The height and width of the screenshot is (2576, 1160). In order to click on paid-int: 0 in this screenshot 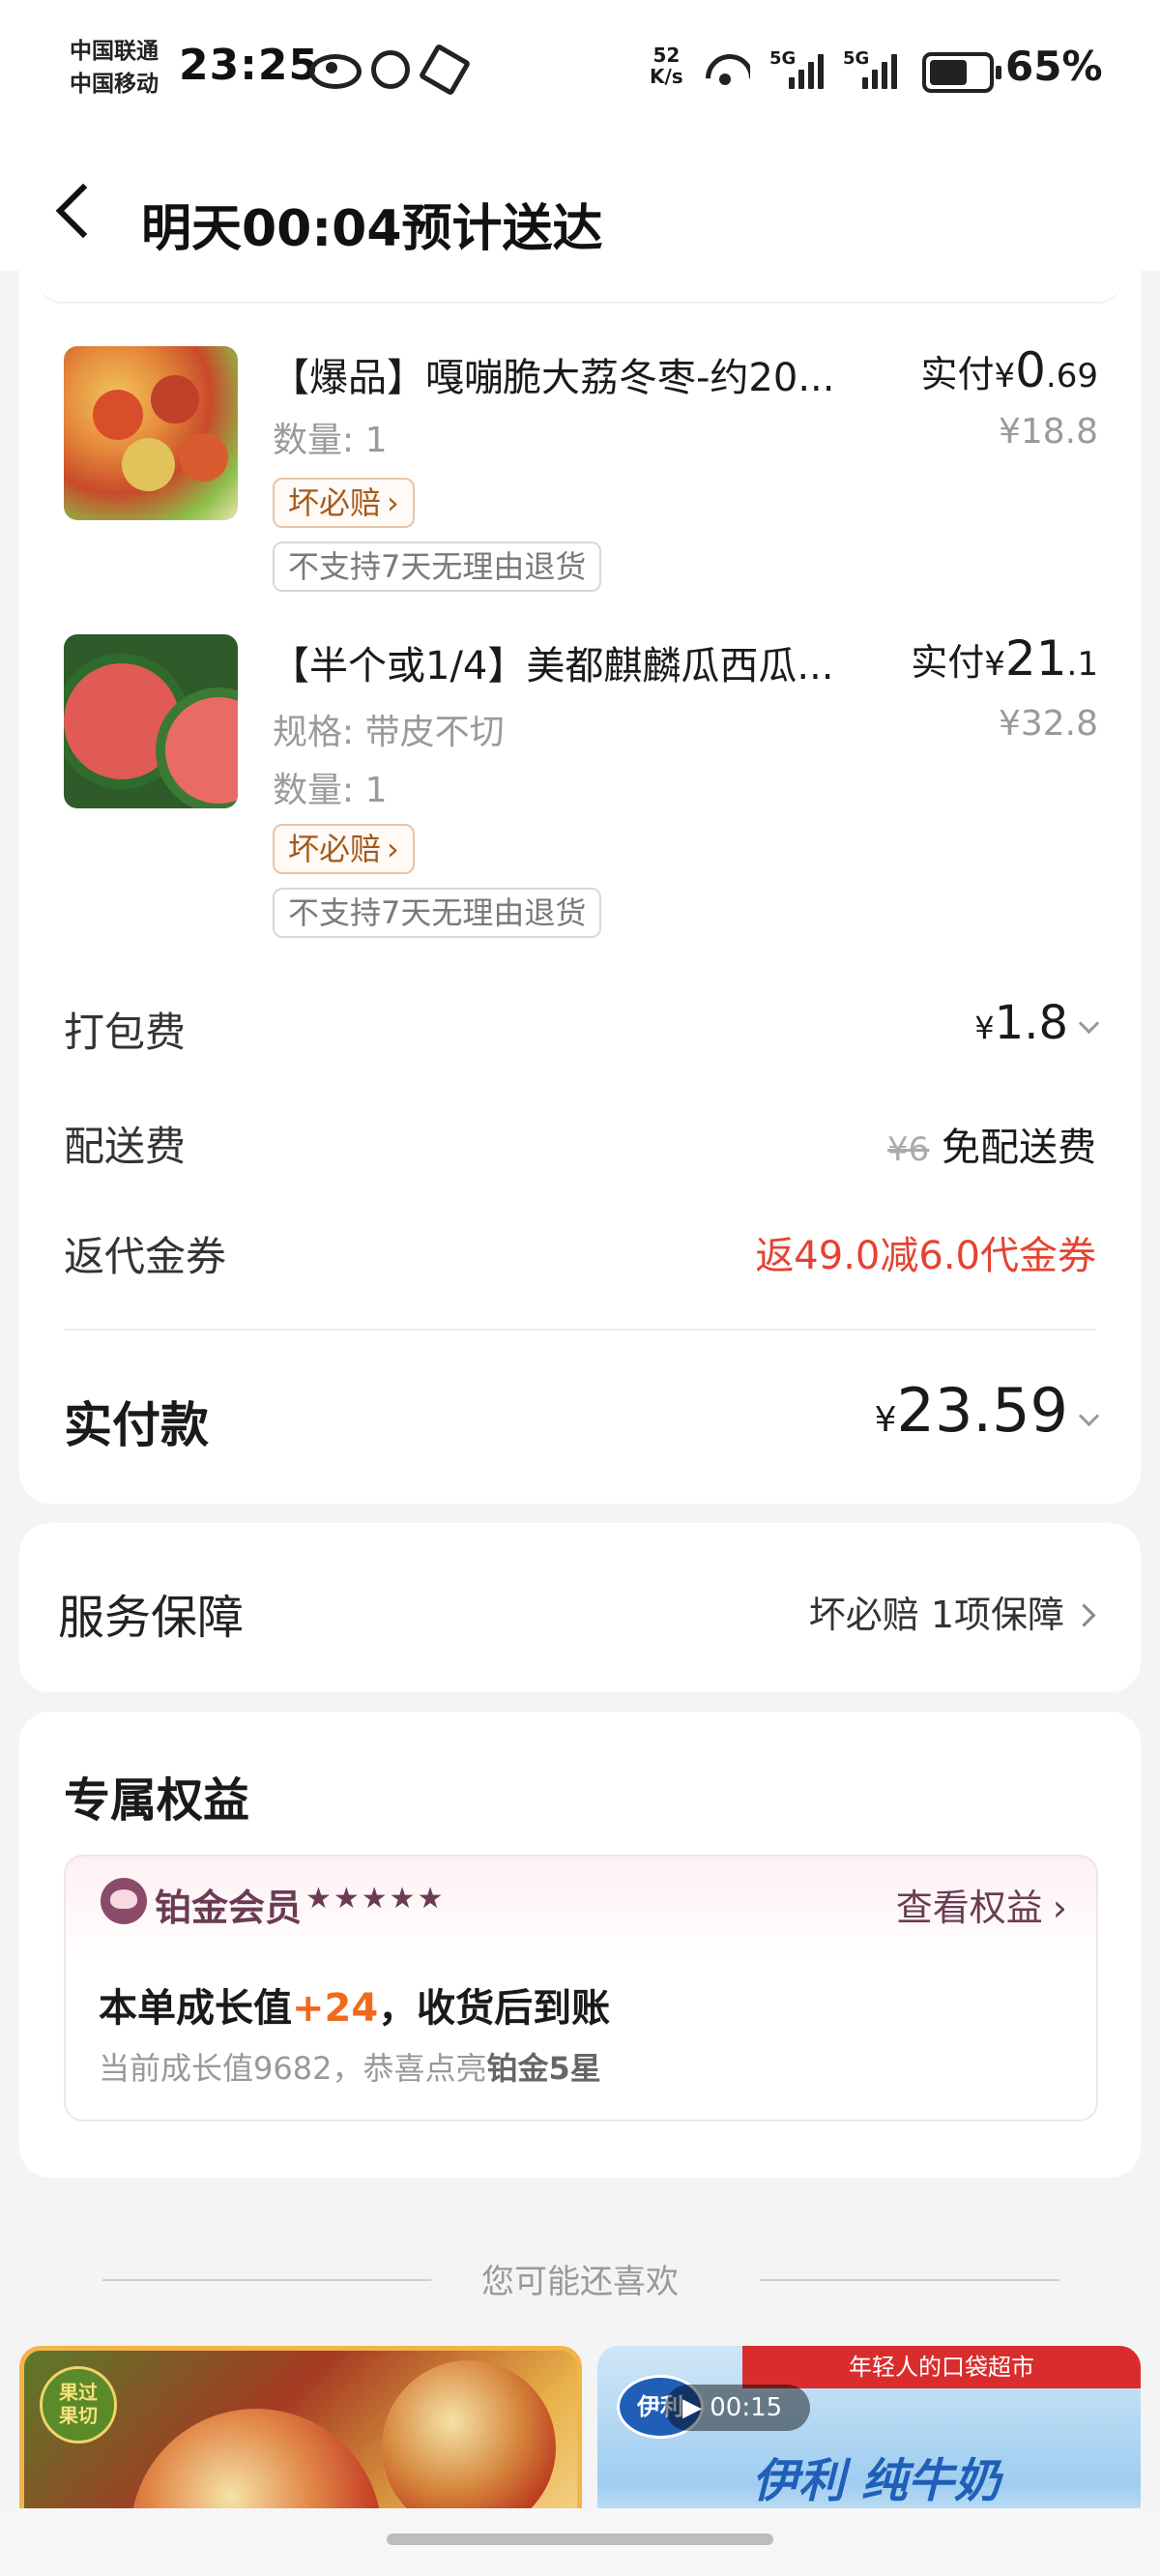, I will do `click(1030, 370)`.